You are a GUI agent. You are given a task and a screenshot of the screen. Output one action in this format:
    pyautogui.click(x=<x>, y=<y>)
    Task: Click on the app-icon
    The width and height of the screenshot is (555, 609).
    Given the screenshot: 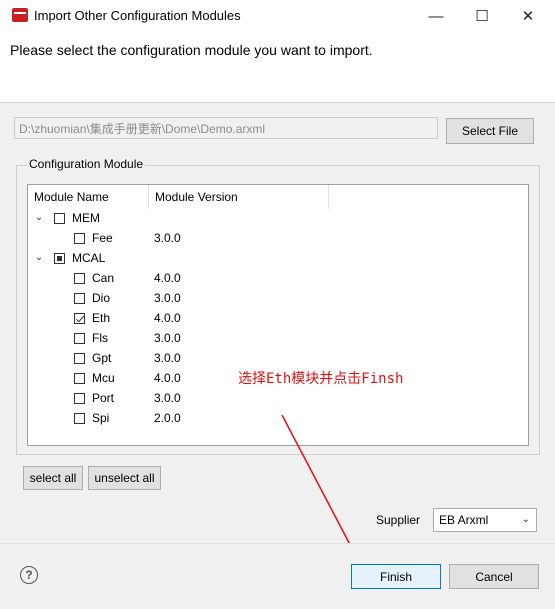 What is the action you would take?
    pyautogui.click(x=20, y=15)
    